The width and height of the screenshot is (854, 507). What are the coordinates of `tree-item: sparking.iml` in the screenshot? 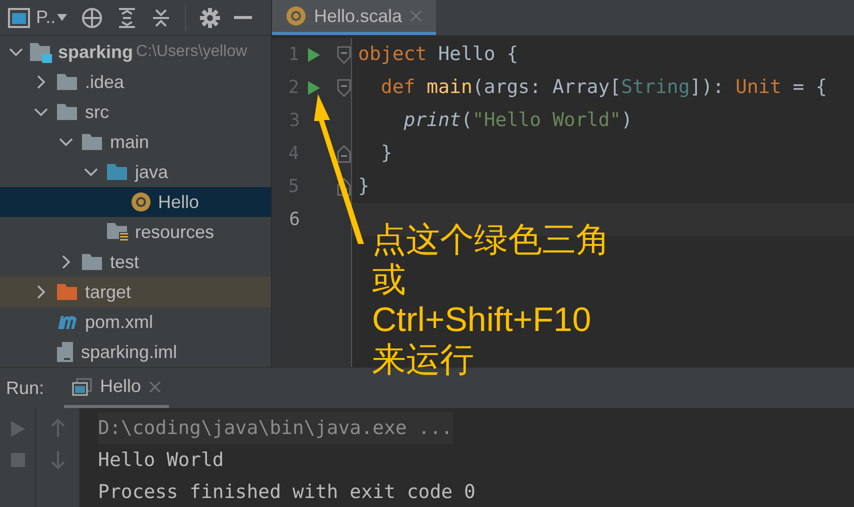 It's located at (135, 352).